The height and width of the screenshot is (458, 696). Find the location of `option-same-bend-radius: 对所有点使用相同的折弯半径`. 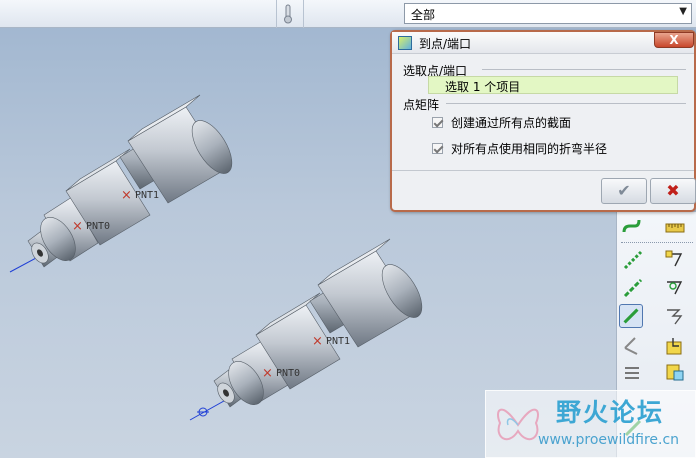

option-same-bend-radius: 对所有点使用相同的折弯半径 is located at coordinates (519, 148).